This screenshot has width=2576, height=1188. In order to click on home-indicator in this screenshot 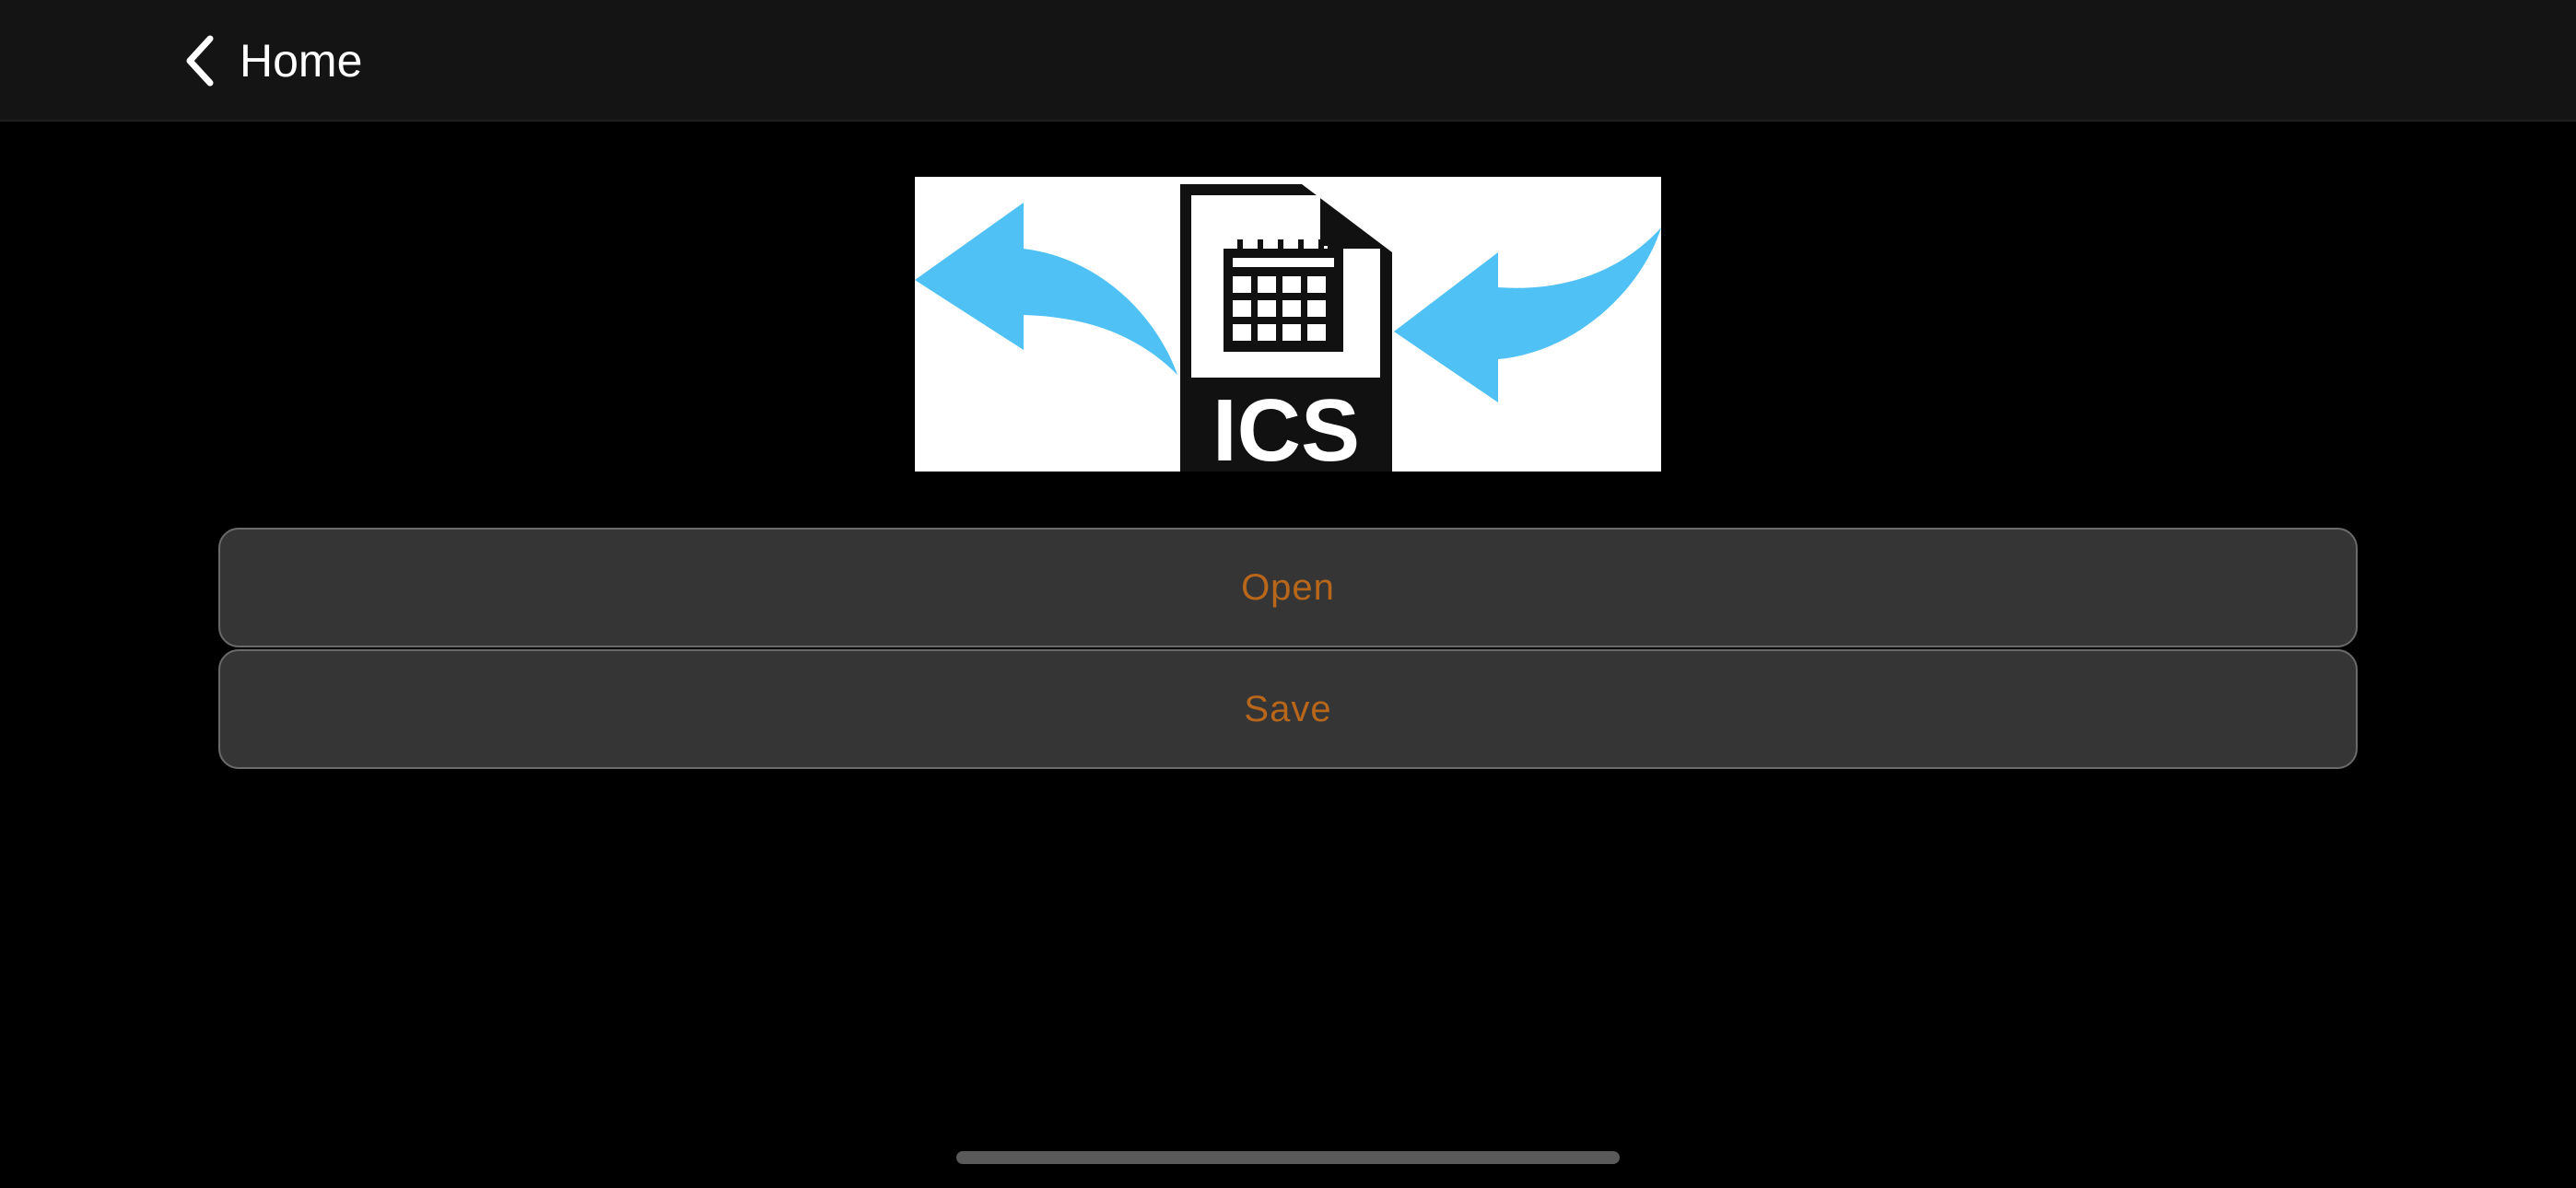, I will do `click(1288, 1157)`.